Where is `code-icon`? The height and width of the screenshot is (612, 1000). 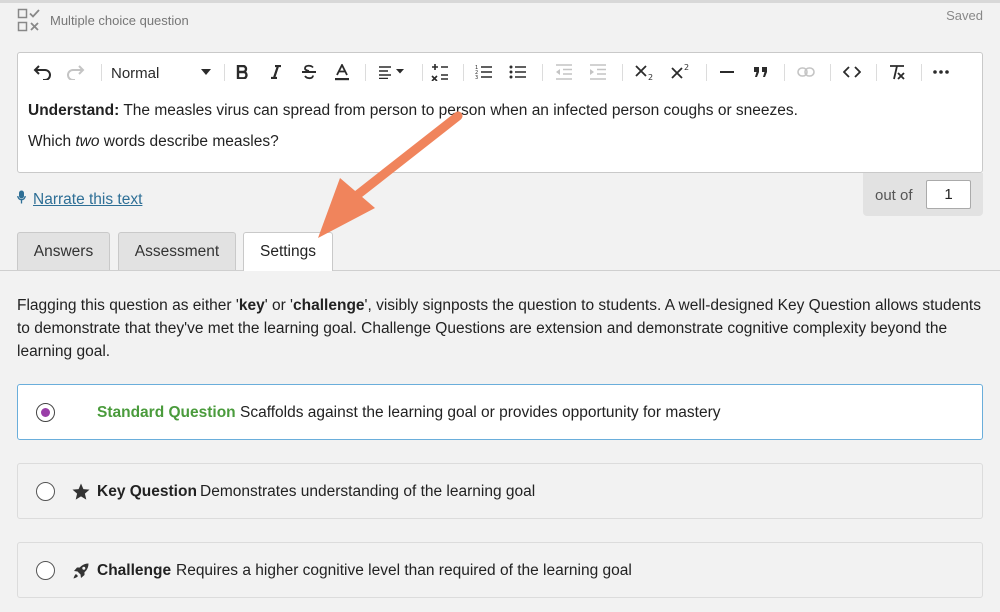
code-icon is located at coordinates (852, 72).